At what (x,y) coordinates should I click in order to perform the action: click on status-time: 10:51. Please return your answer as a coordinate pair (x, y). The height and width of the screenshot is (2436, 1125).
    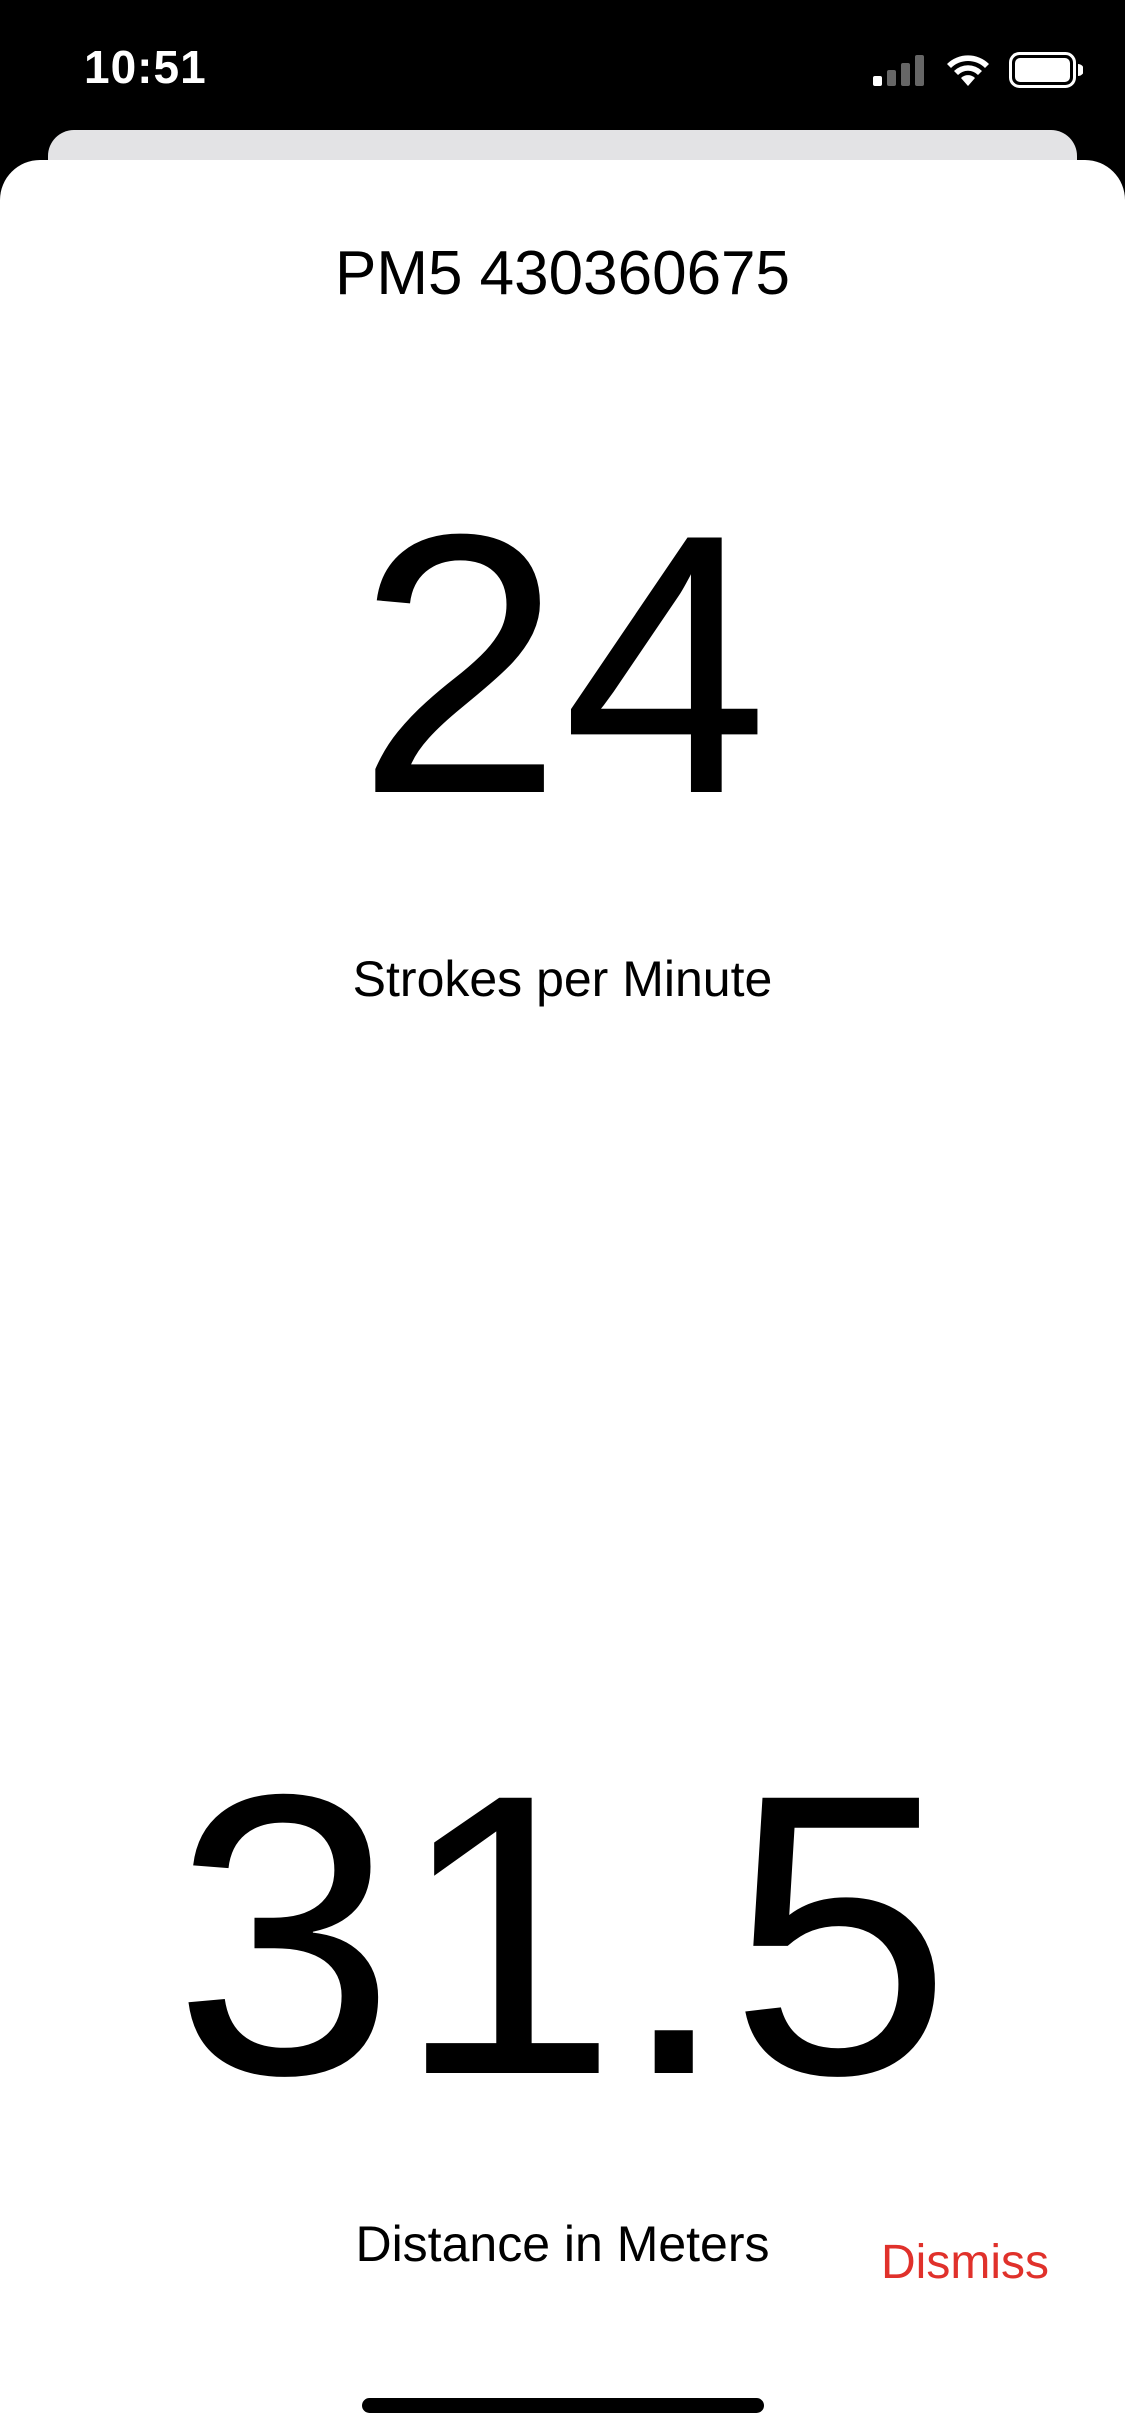
    Looking at the image, I should click on (145, 67).